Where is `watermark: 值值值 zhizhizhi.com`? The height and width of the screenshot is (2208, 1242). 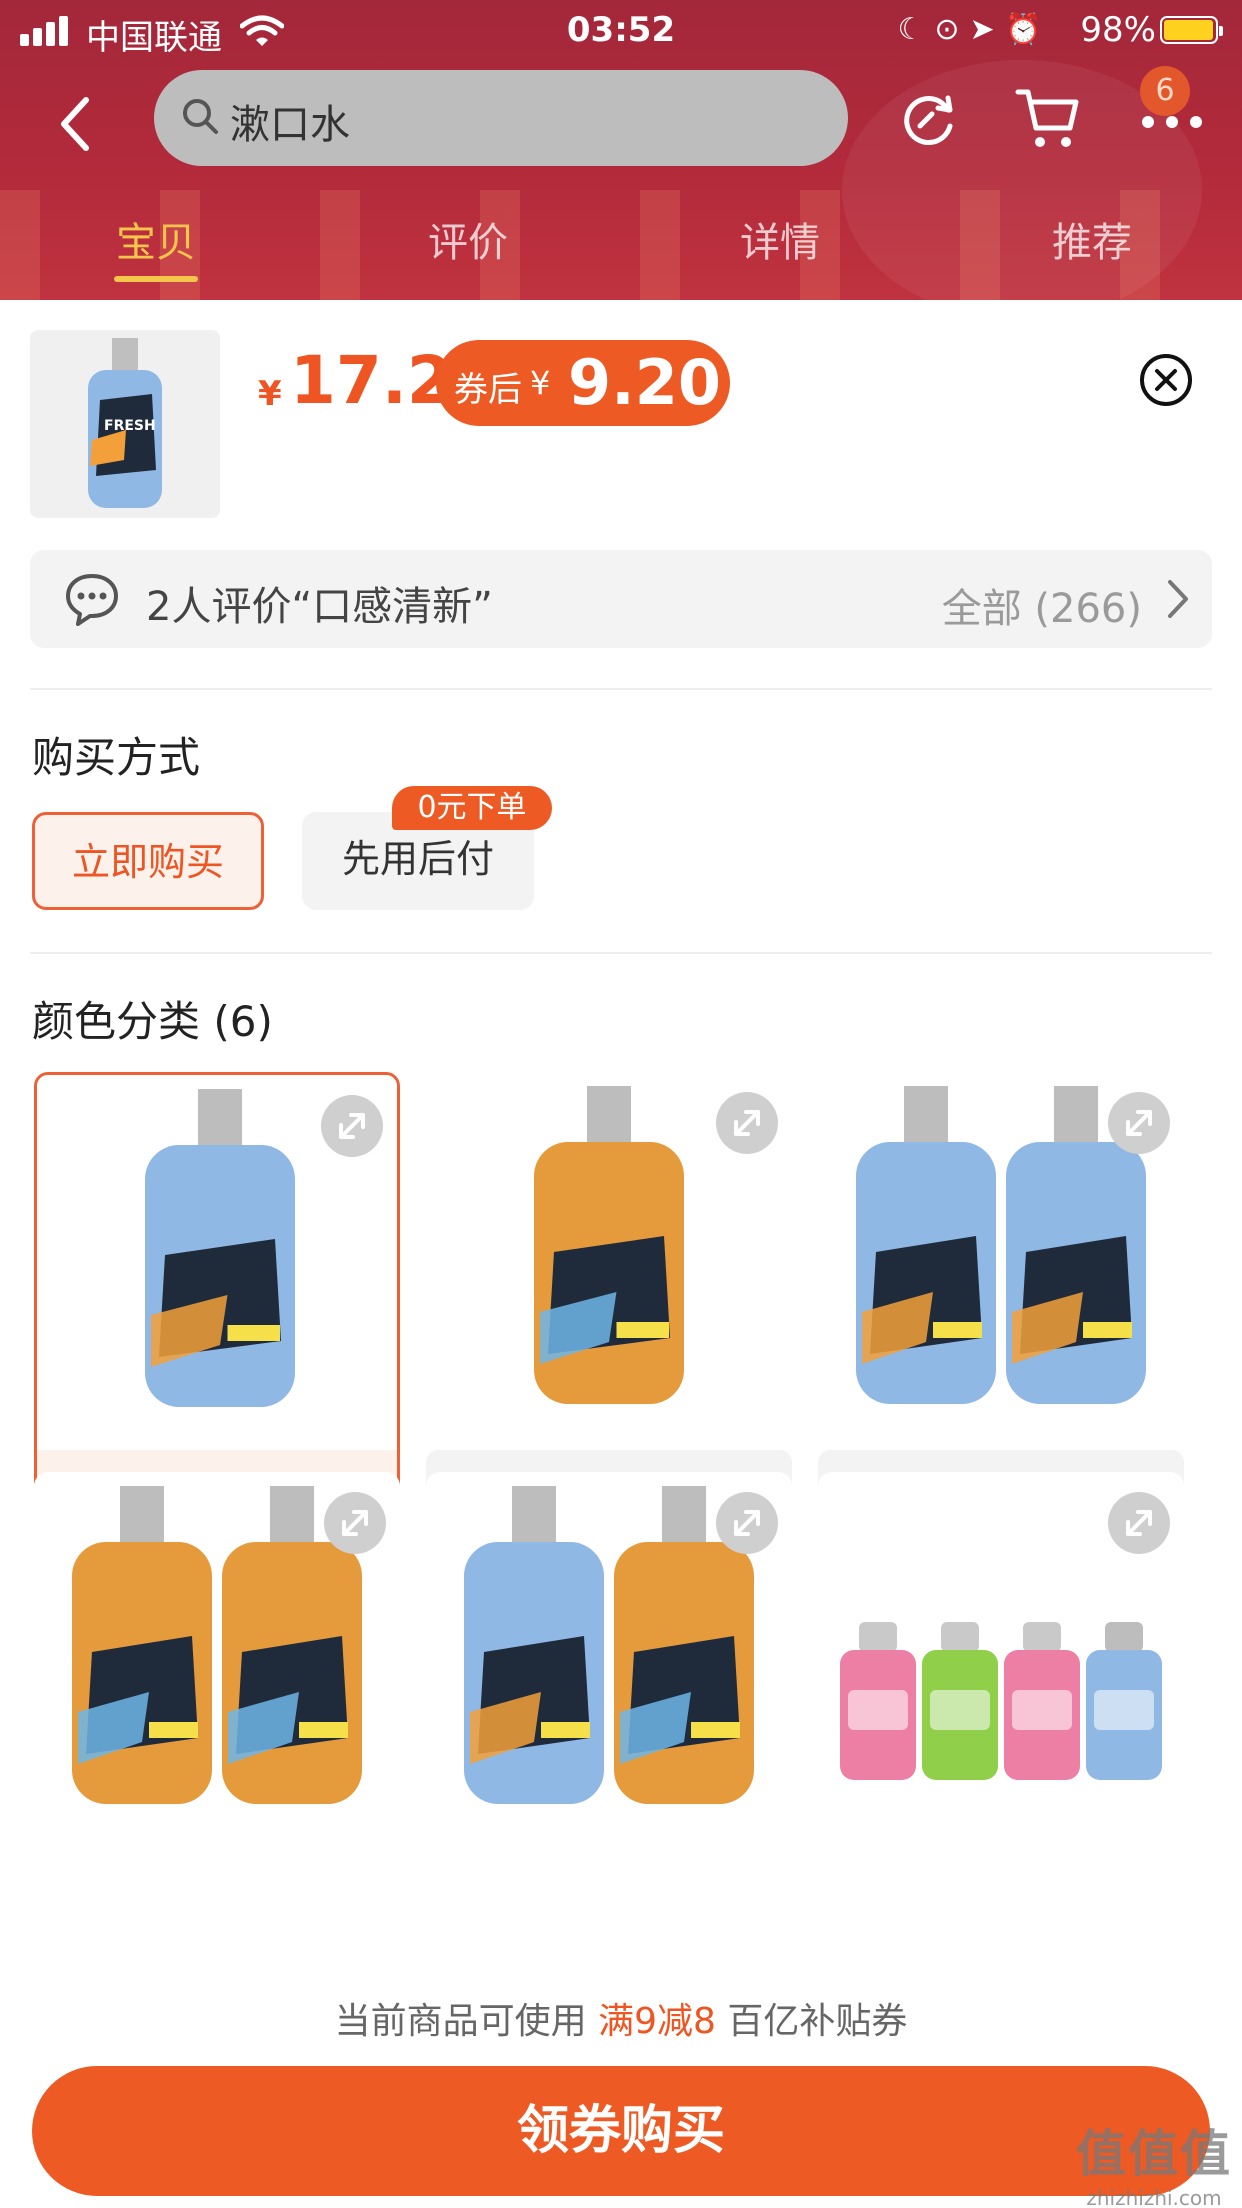
watermark: 值值值 zhizhizhi.com is located at coordinates (1154, 2161).